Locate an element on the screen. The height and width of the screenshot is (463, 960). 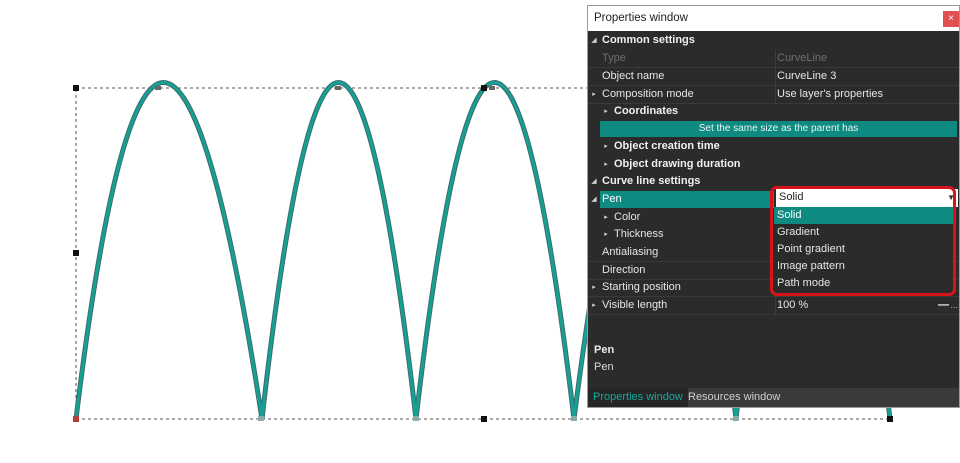
row-object-creation-time: ▸ Object creation time is located at coordinates (773, 146).